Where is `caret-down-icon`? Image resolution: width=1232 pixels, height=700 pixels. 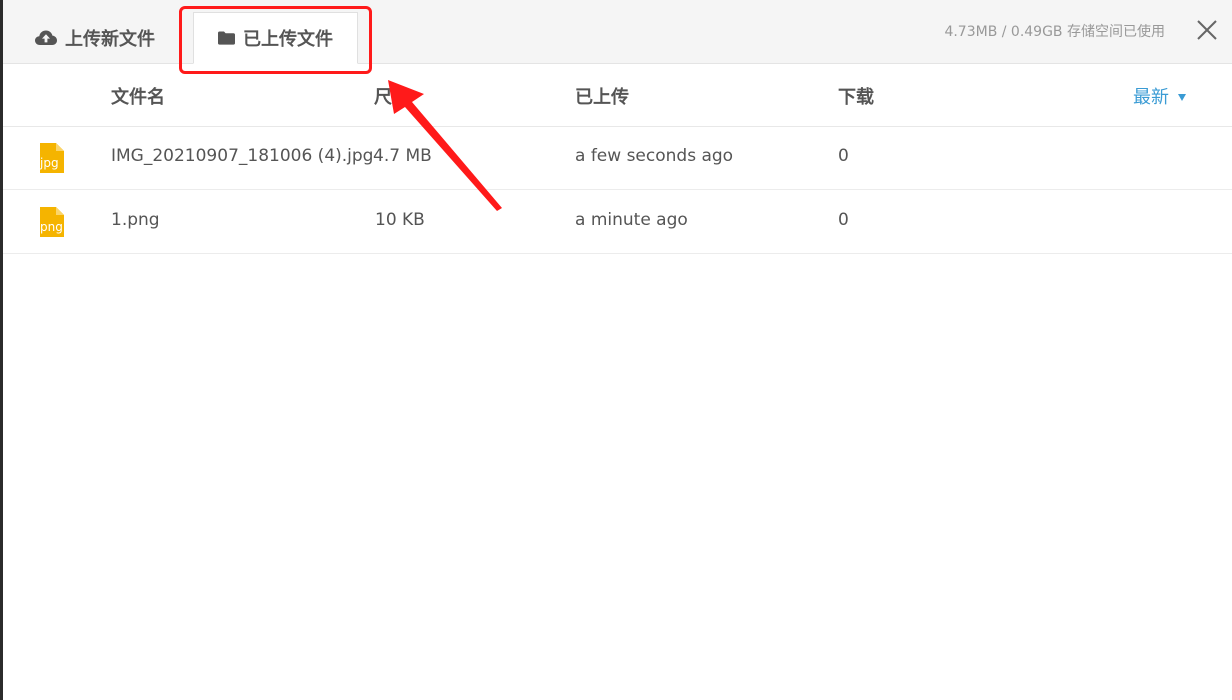
caret-down-icon is located at coordinates (1182, 97).